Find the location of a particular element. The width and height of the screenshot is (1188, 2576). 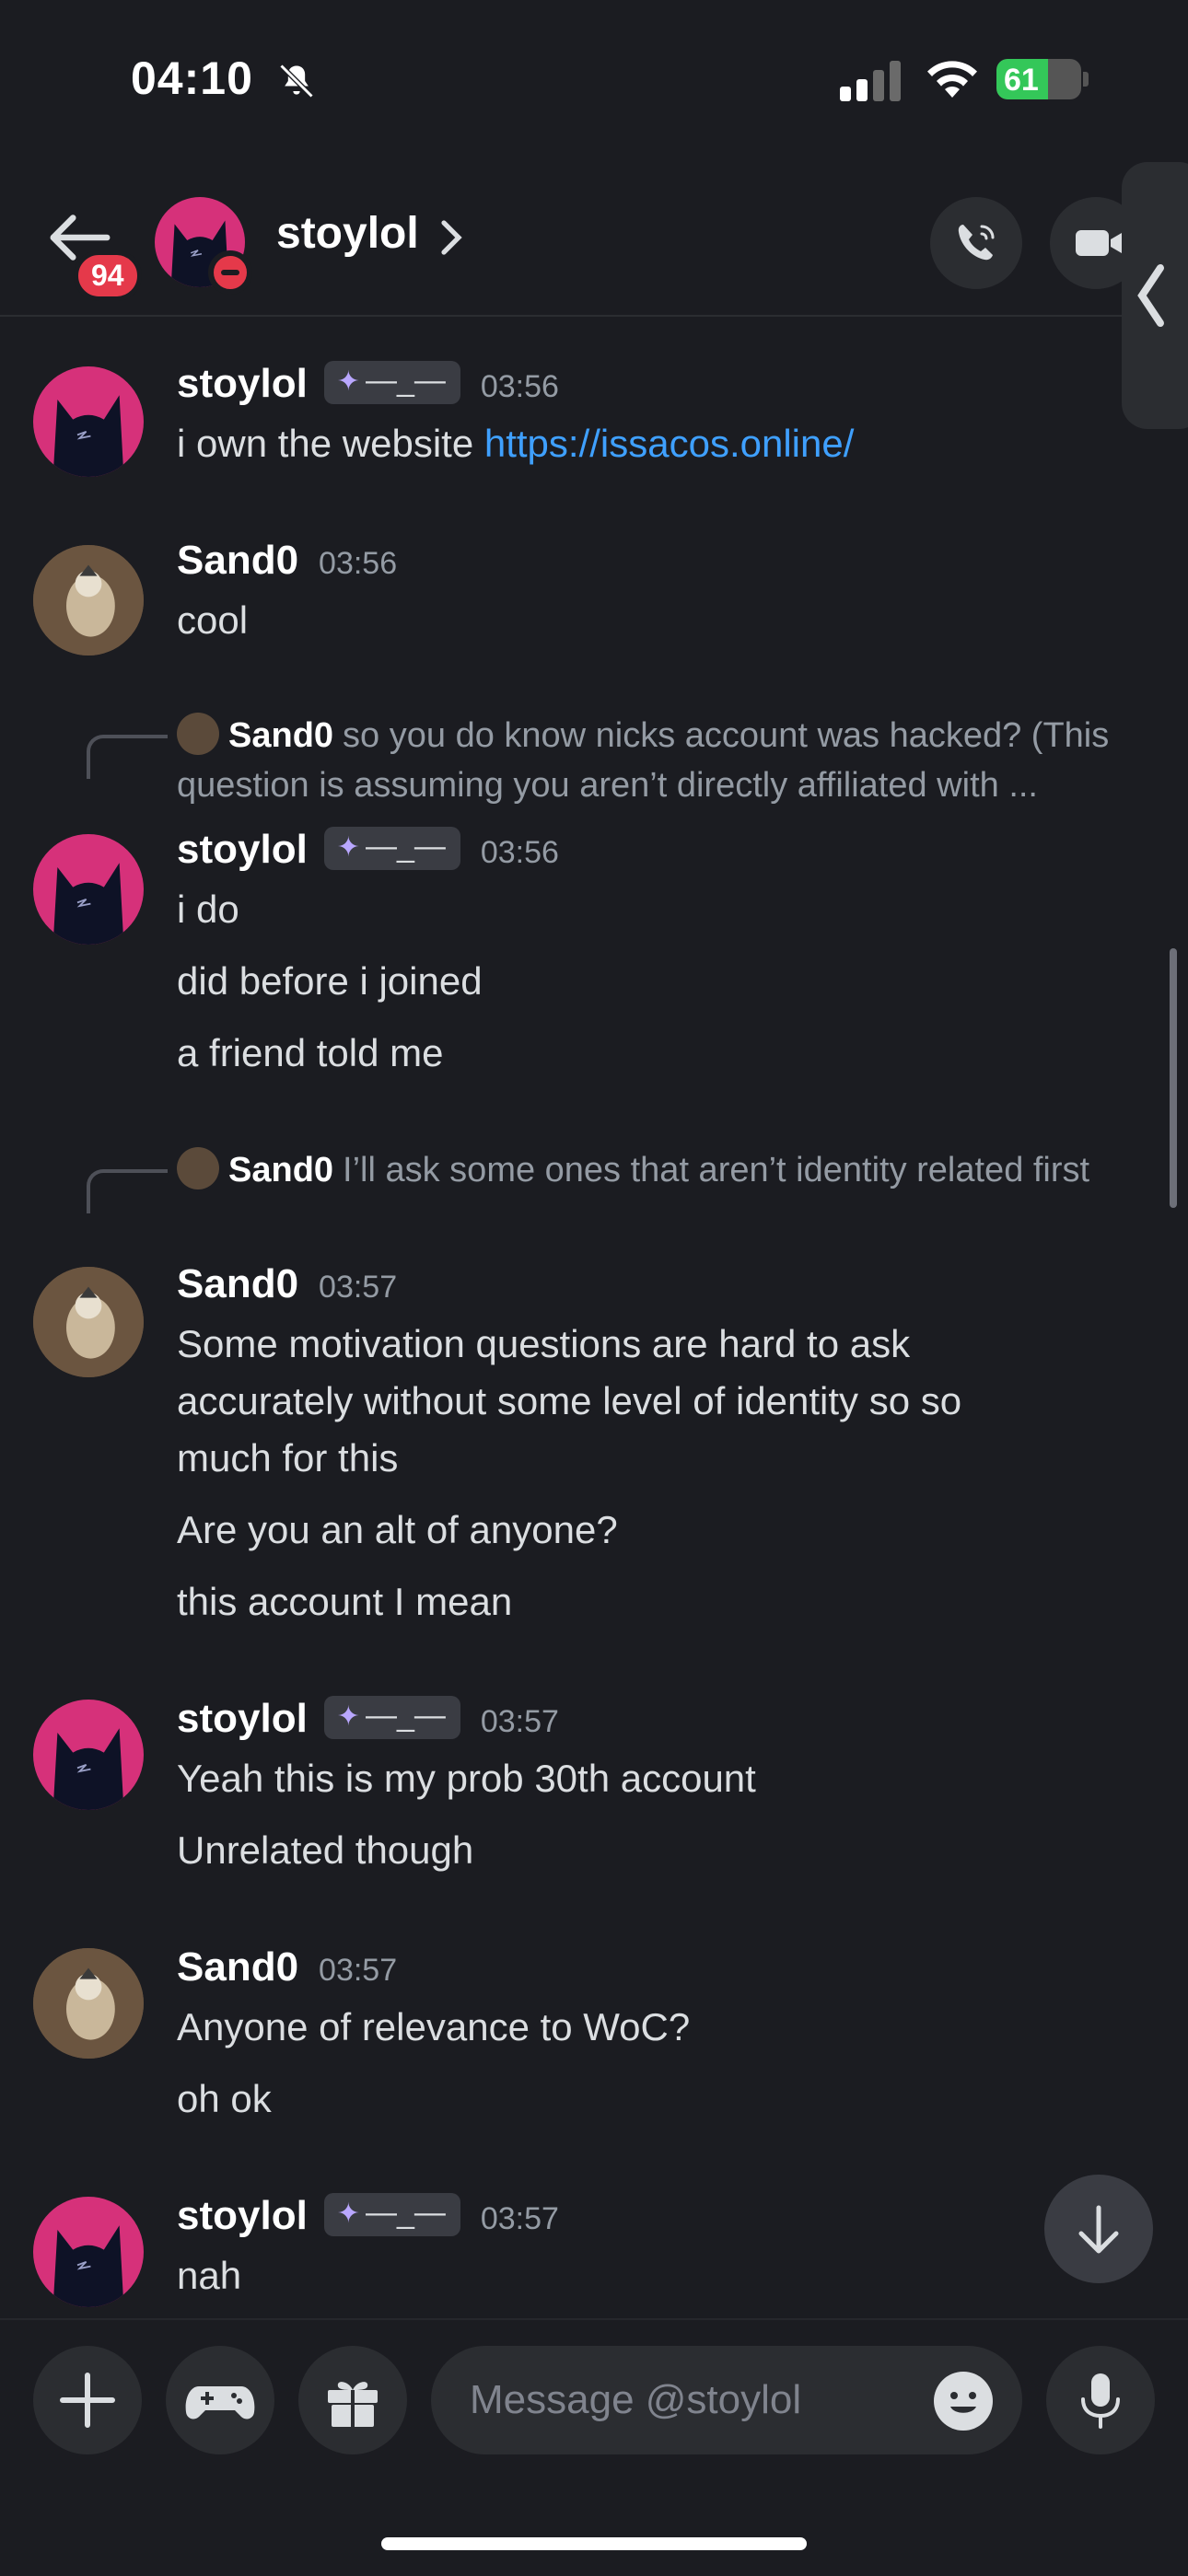

message-text: much for this is located at coordinates (288, 1457).